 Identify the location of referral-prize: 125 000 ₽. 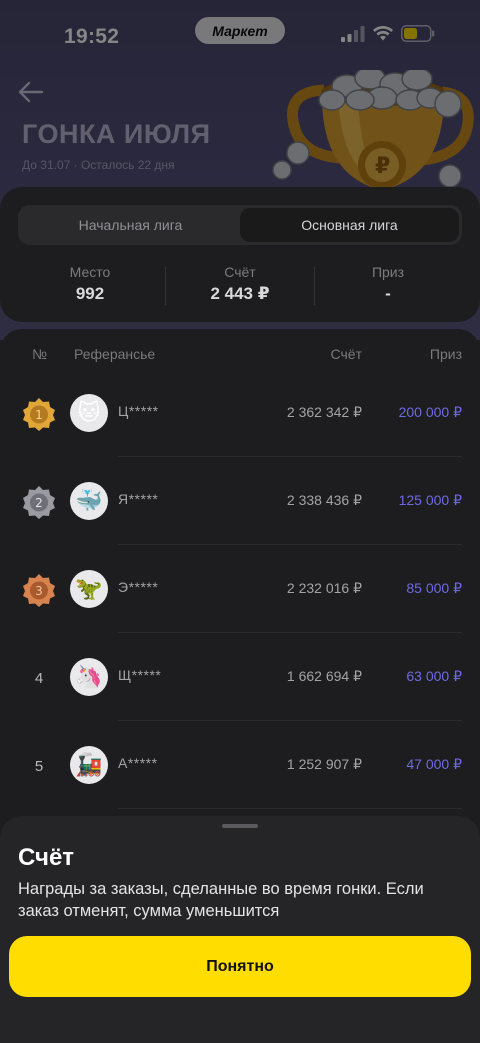
(430, 500).